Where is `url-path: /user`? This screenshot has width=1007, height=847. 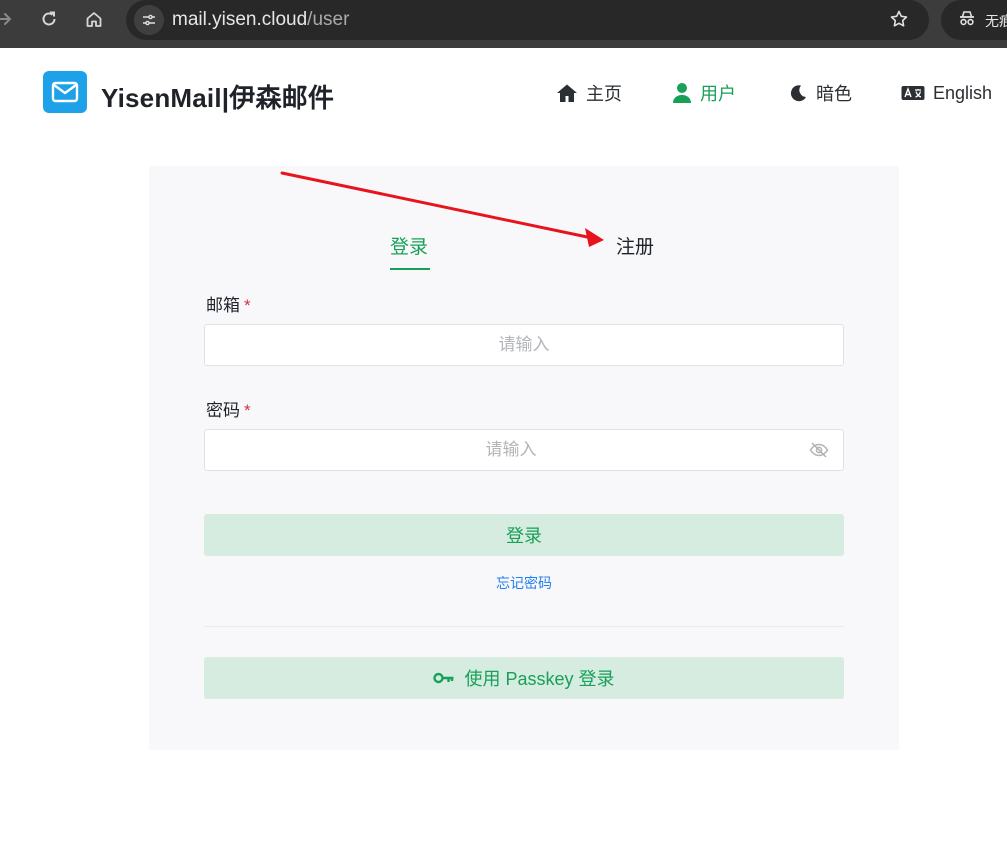
url-path: /user is located at coordinates (328, 19).